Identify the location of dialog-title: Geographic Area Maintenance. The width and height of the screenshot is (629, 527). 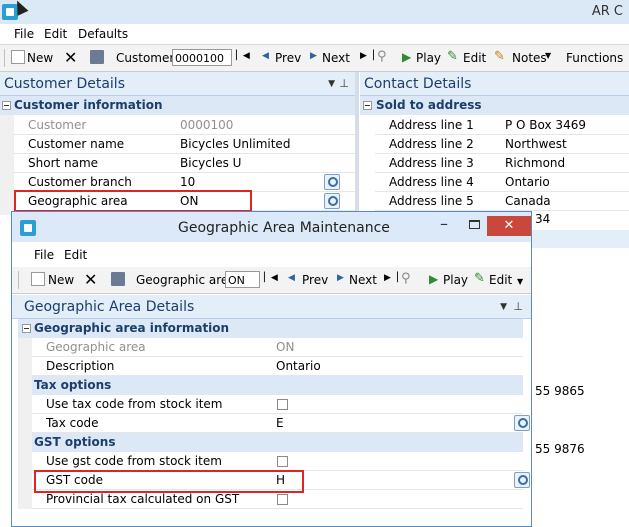
(284, 228).